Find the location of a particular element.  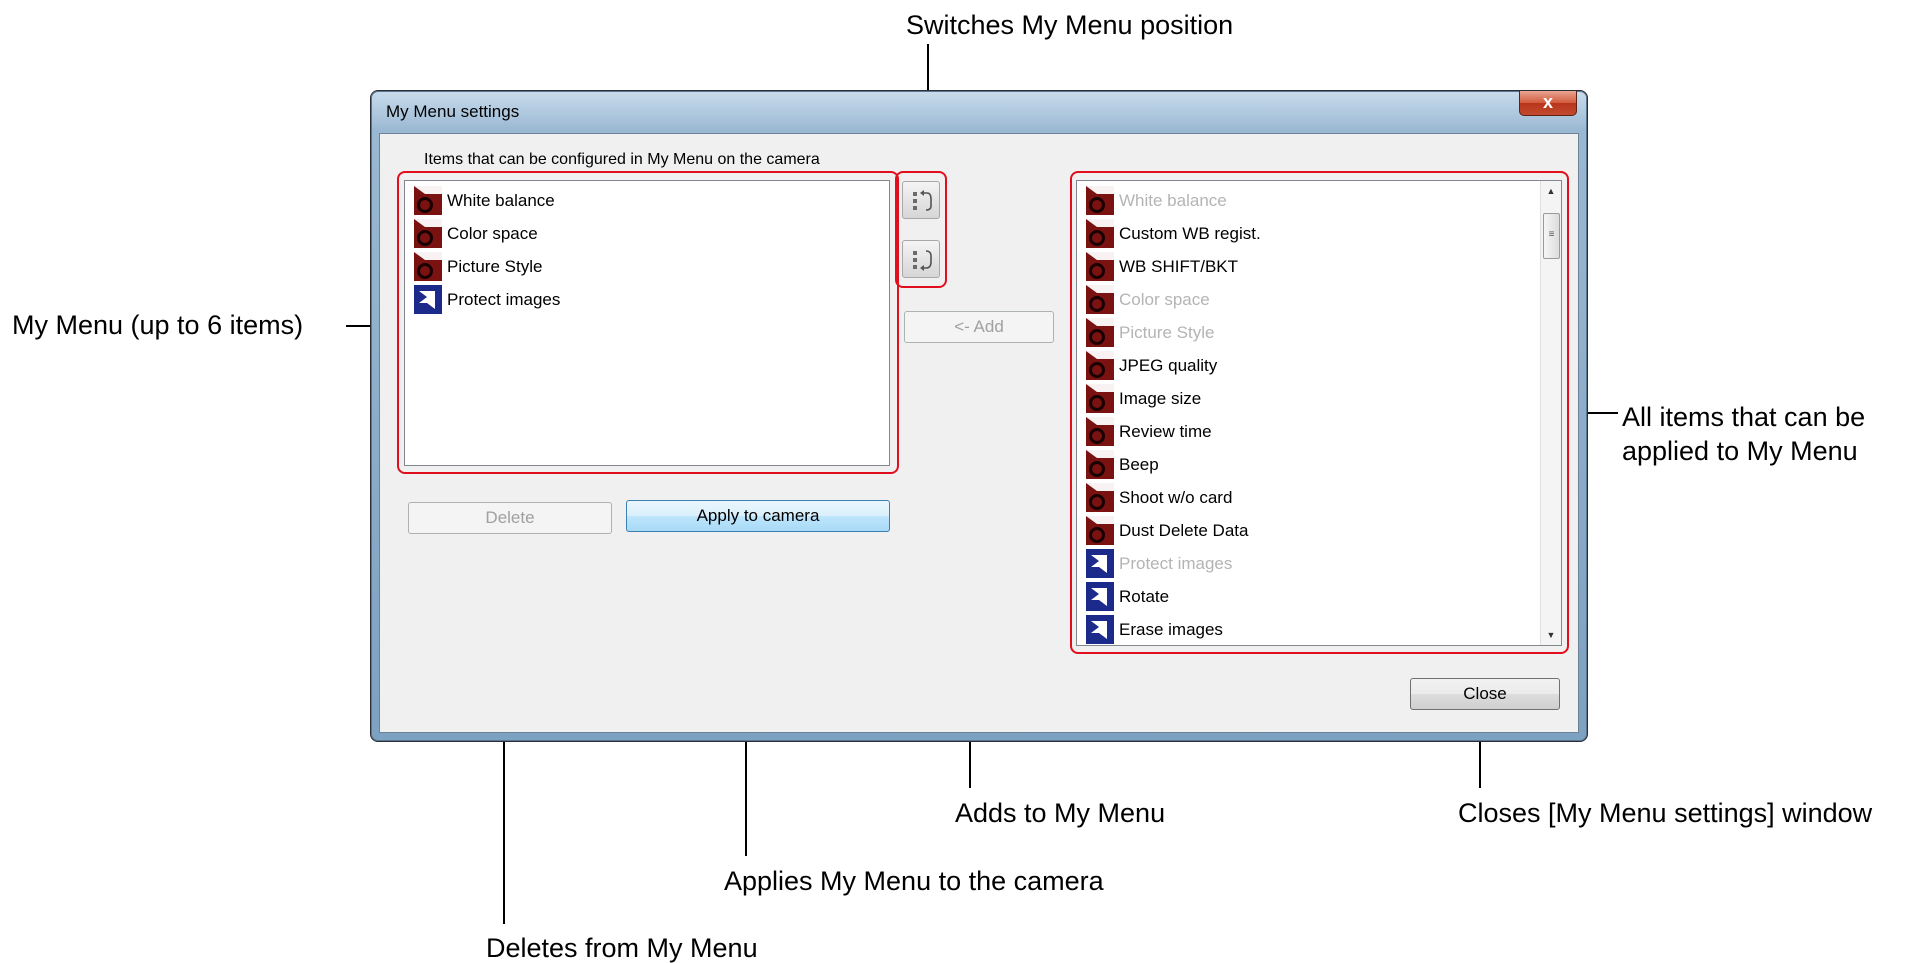

list-item-label: Custom WB regist. is located at coordinates (1190, 233).